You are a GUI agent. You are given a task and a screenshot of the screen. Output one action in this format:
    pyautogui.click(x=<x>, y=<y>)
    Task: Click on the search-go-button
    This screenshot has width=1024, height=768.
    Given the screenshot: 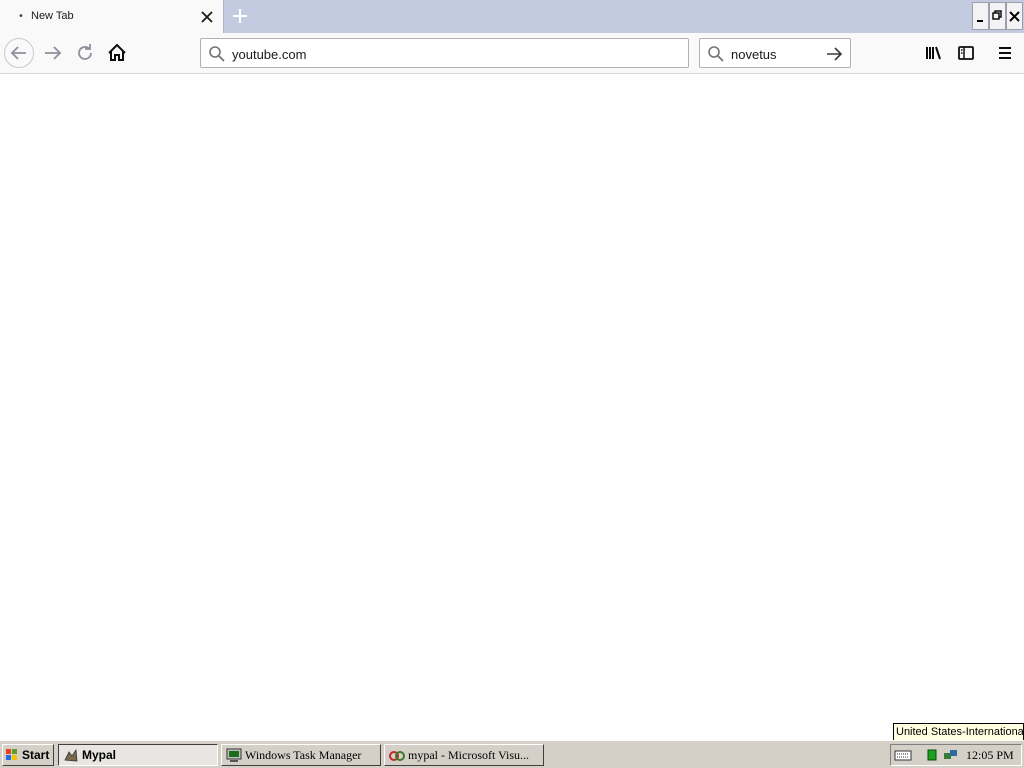 What is the action you would take?
    pyautogui.click(x=834, y=54)
    